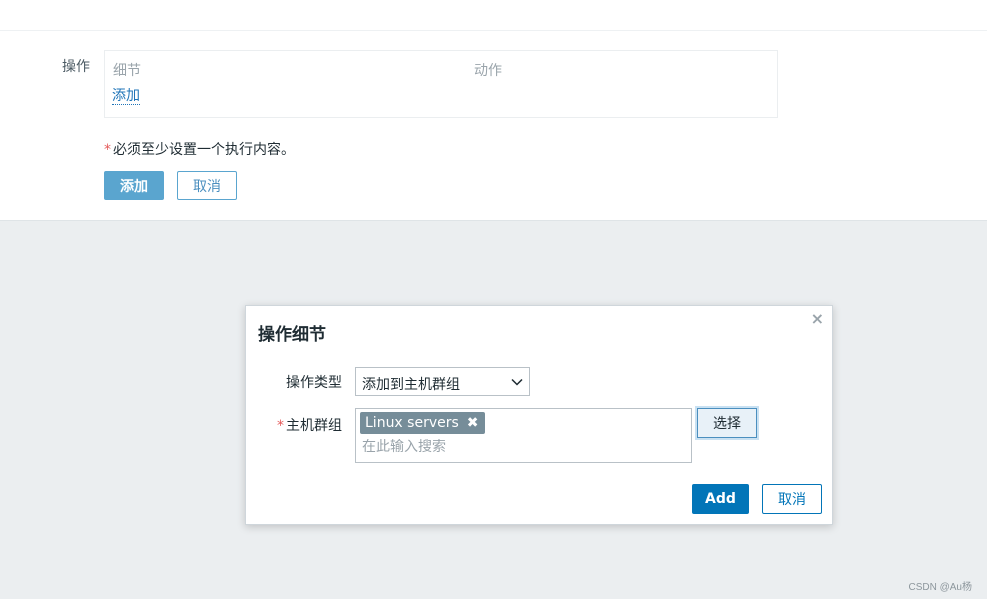 The image size is (987, 599). What do you see at coordinates (207, 185) in the screenshot?
I see `cancel-button: 取消` at bounding box center [207, 185].